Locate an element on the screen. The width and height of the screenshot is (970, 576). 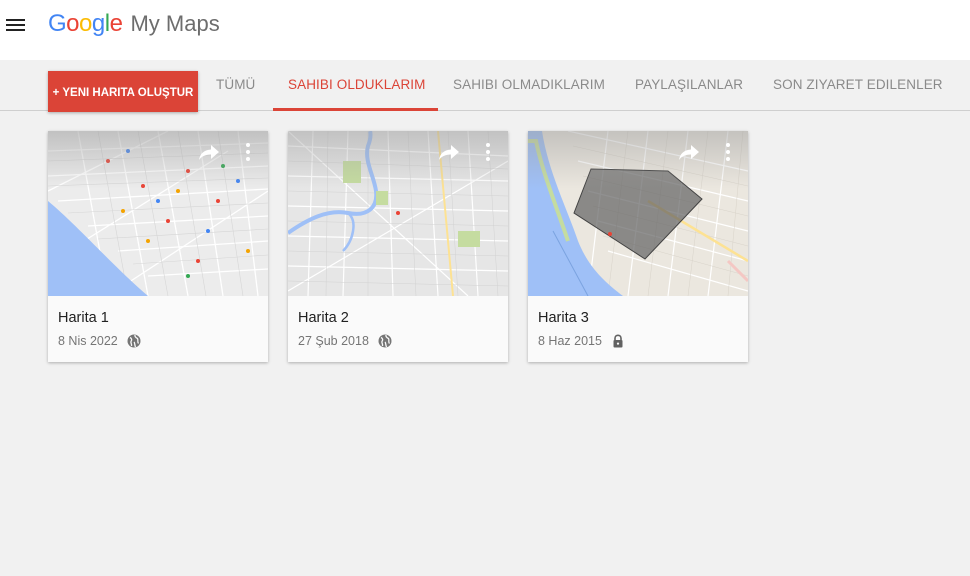
map-date: 8 Nis 2022 is located at coordinates (88, 341).